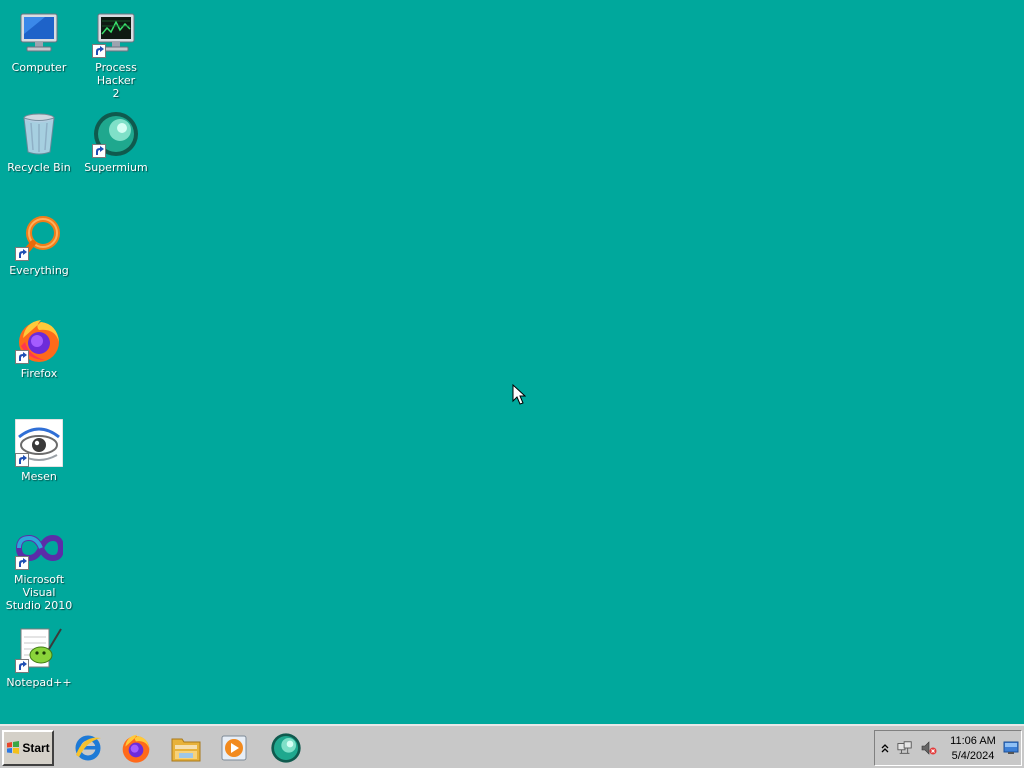  I want to click on desktop-icon-recycle-bin: Recycle Bin, so click(39, 142).